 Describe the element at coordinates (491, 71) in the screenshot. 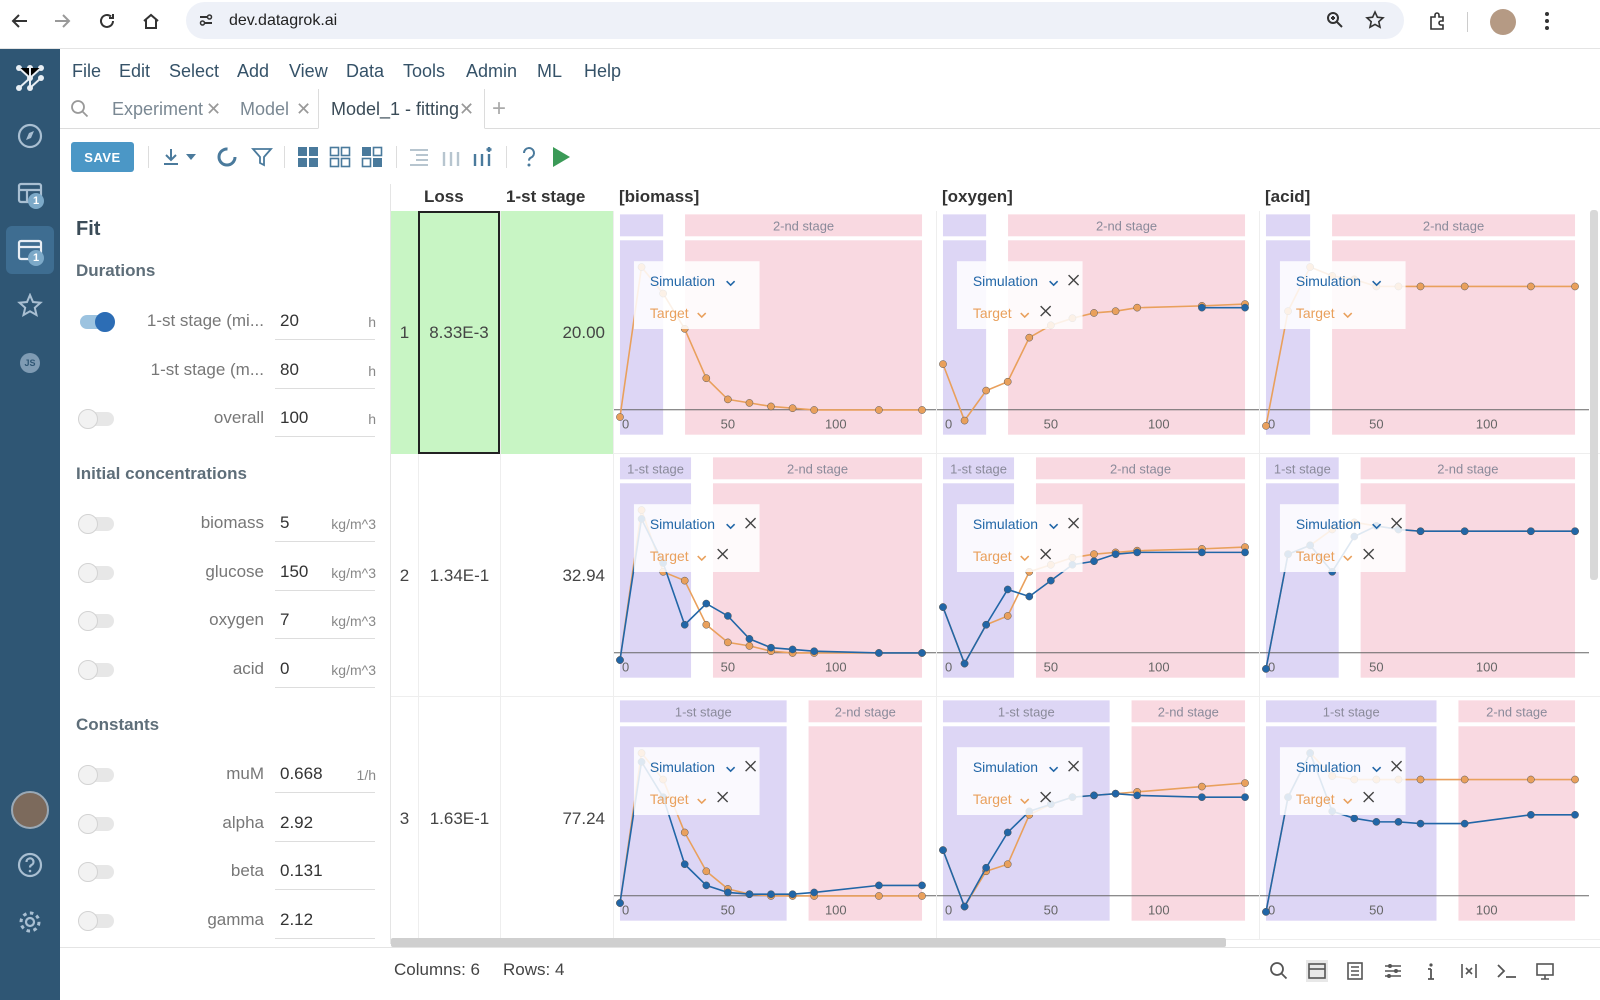

I see `menu-admin: Admin` at that location.